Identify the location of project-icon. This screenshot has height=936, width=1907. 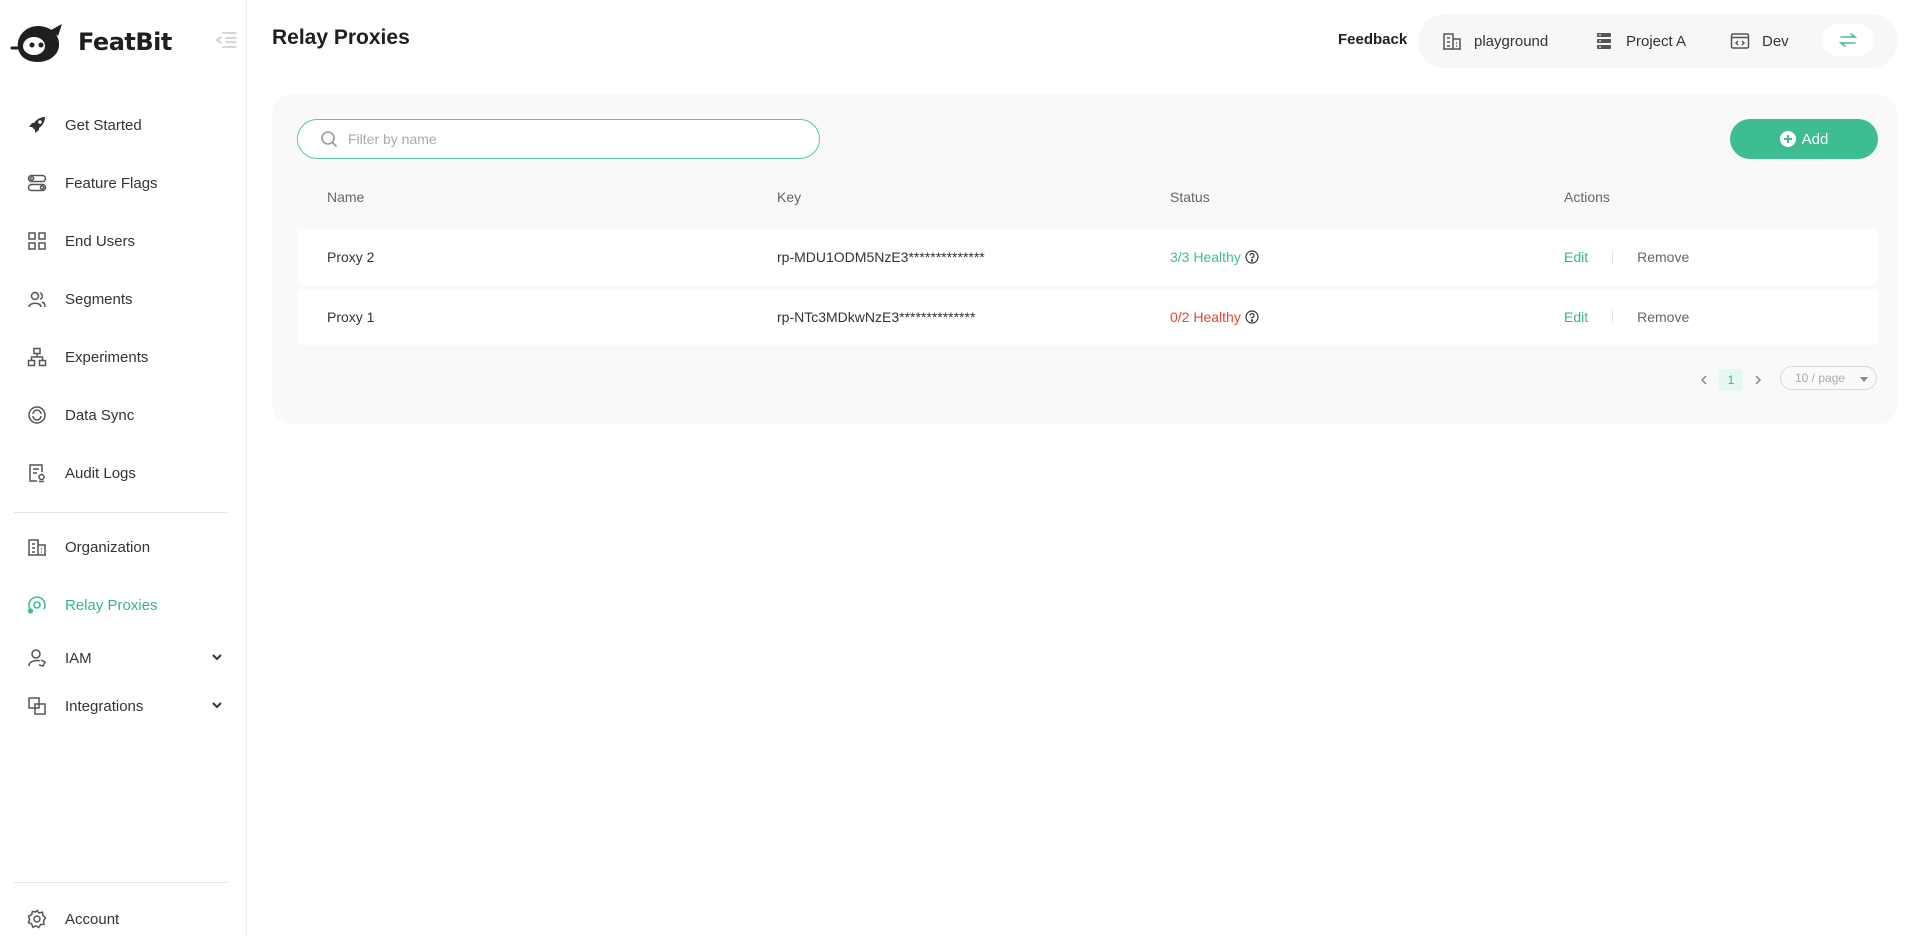
(1604, 41).